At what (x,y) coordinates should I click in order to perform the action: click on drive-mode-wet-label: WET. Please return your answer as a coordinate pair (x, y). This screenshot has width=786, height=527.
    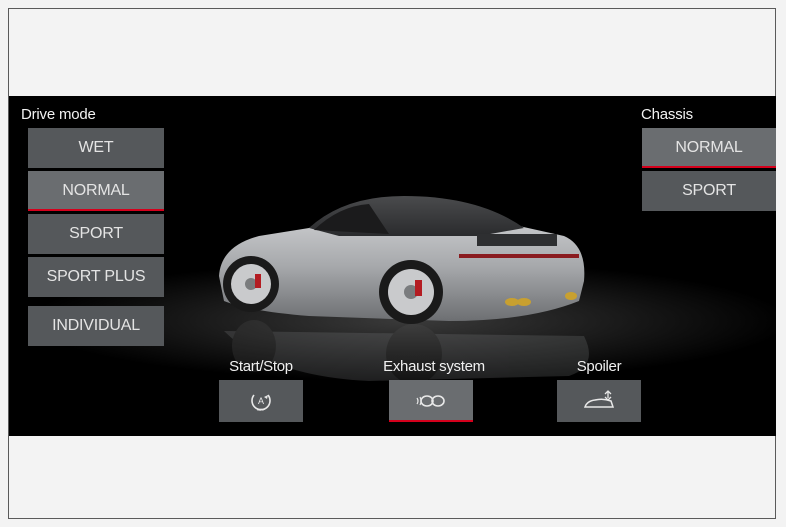
    Looking at the image, I should click on (96, 147).